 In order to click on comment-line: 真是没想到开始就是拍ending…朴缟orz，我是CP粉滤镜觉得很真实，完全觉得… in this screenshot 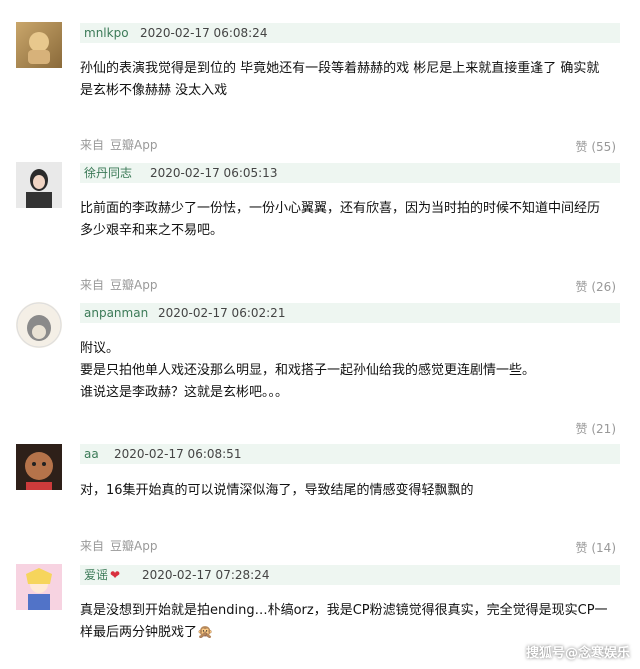, I will do `click(344, 610)`.